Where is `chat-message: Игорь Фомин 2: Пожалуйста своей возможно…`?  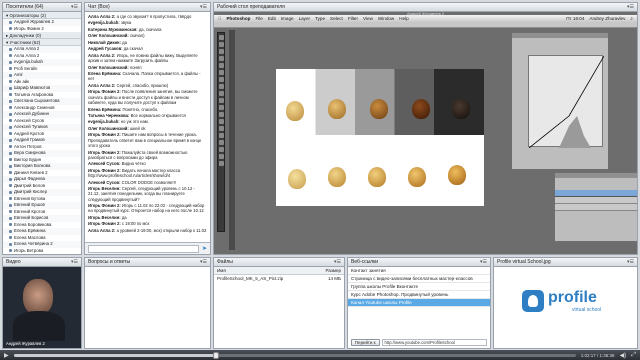
chat-message: Игорь Фомин 2: Пожалуйста своей возможно… is located at coordinates (147, 155).